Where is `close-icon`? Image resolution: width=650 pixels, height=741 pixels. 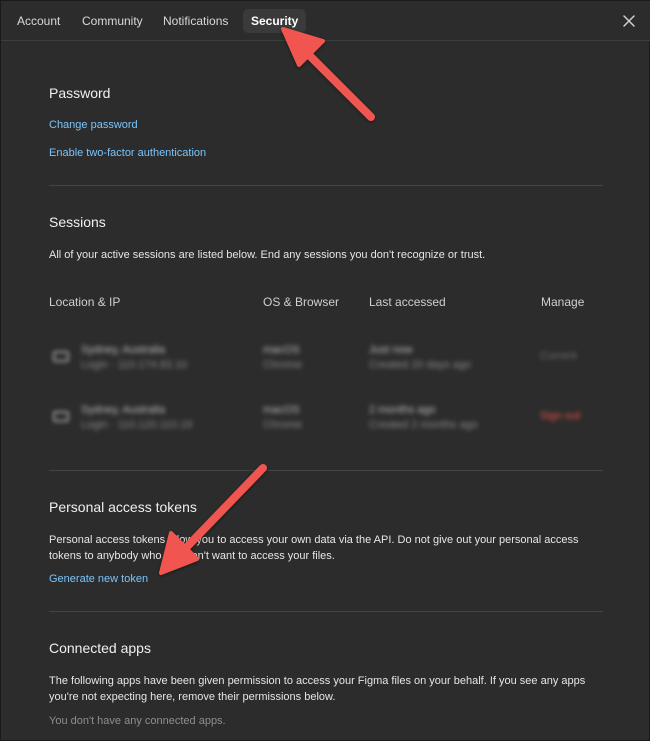 close-icon is located at coordinates (629, 21).